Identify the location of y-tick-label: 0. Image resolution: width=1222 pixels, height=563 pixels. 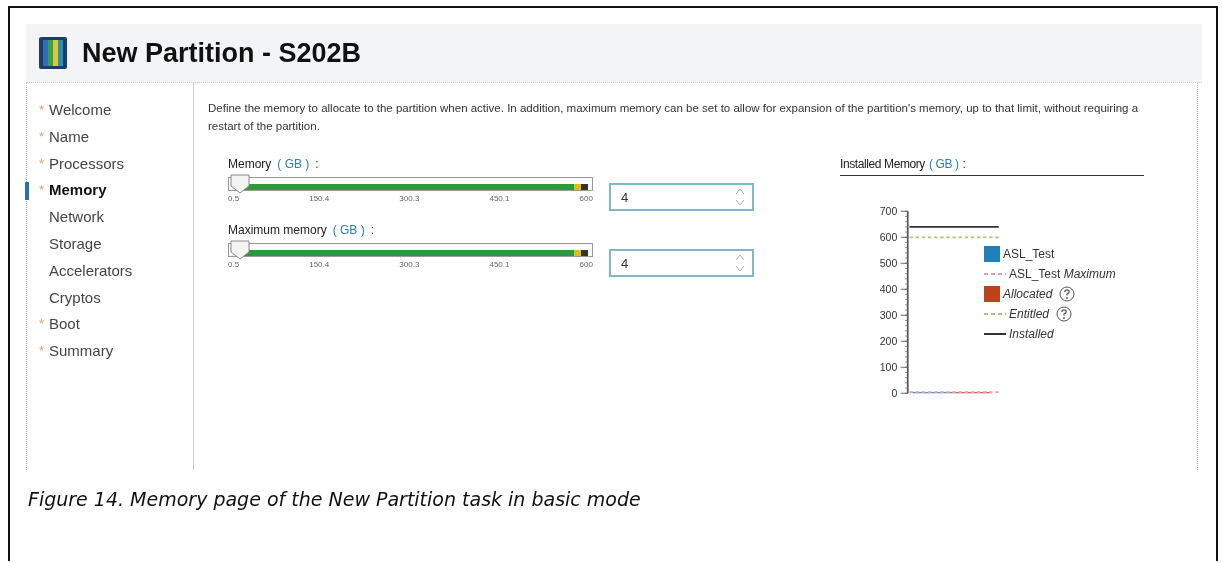
(894, 392).